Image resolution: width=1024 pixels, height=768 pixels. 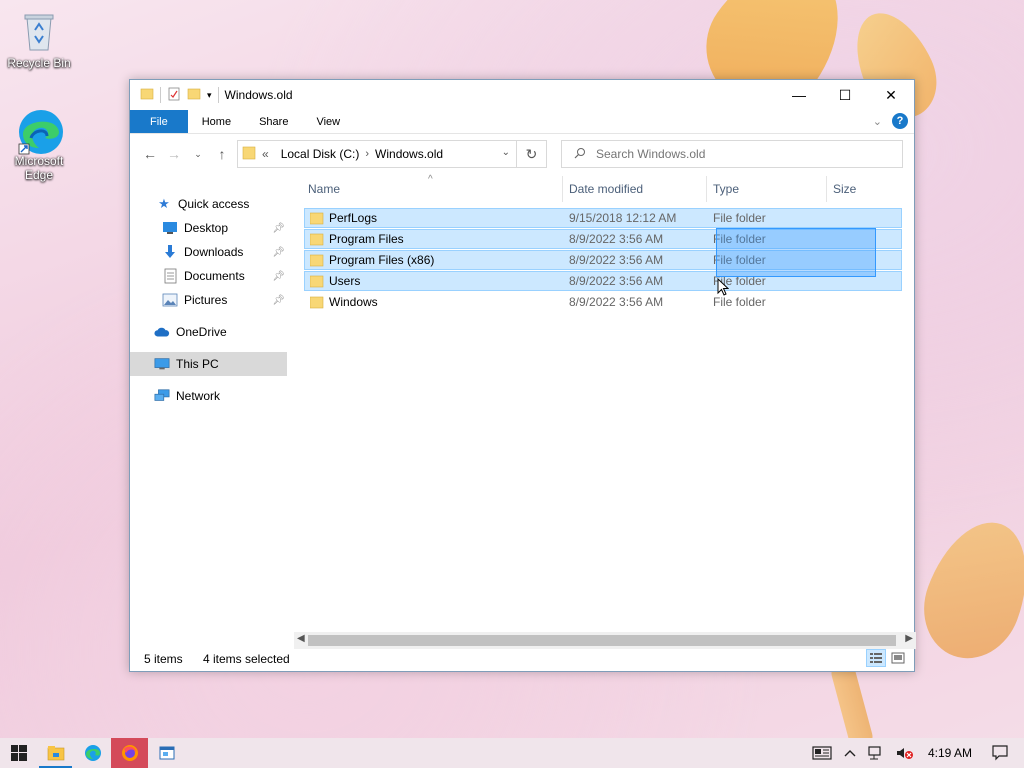 I want to click on new-folder-icon, so click(x=194, y=95).